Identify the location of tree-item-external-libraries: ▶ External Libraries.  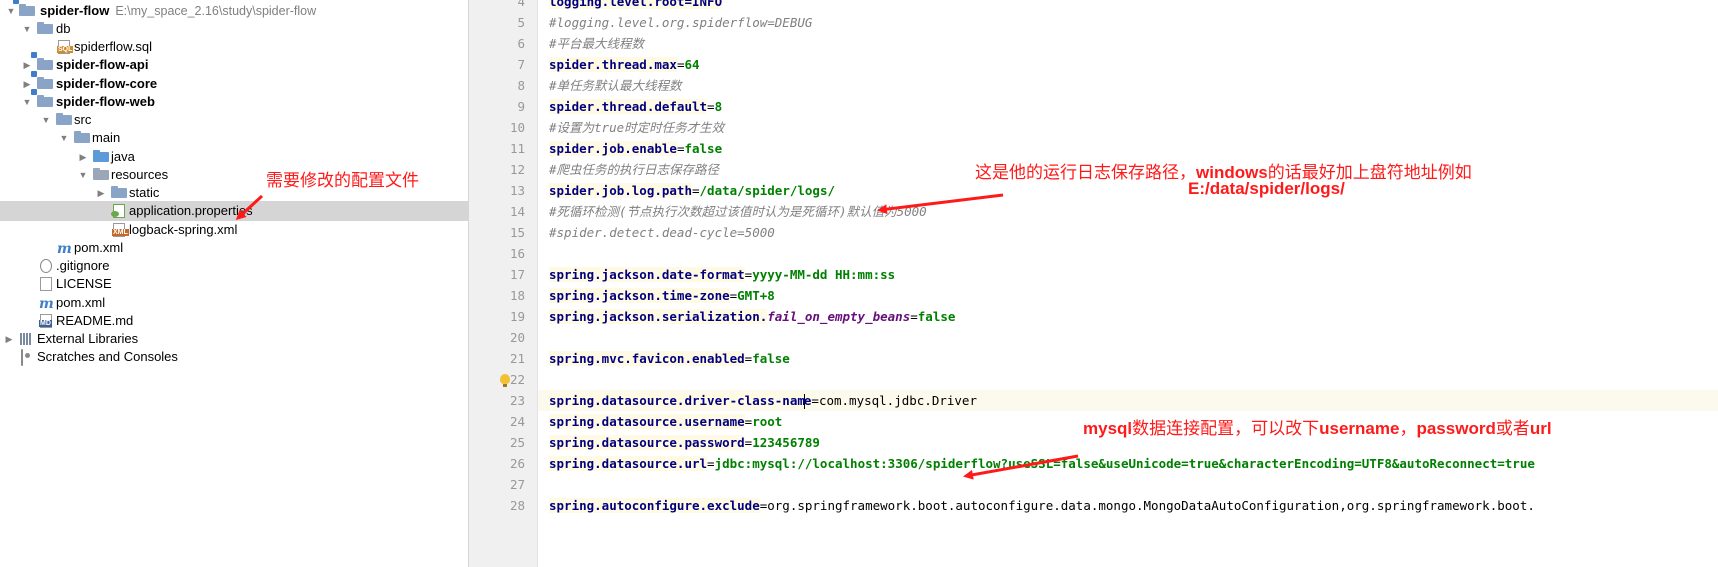
(234, 339).